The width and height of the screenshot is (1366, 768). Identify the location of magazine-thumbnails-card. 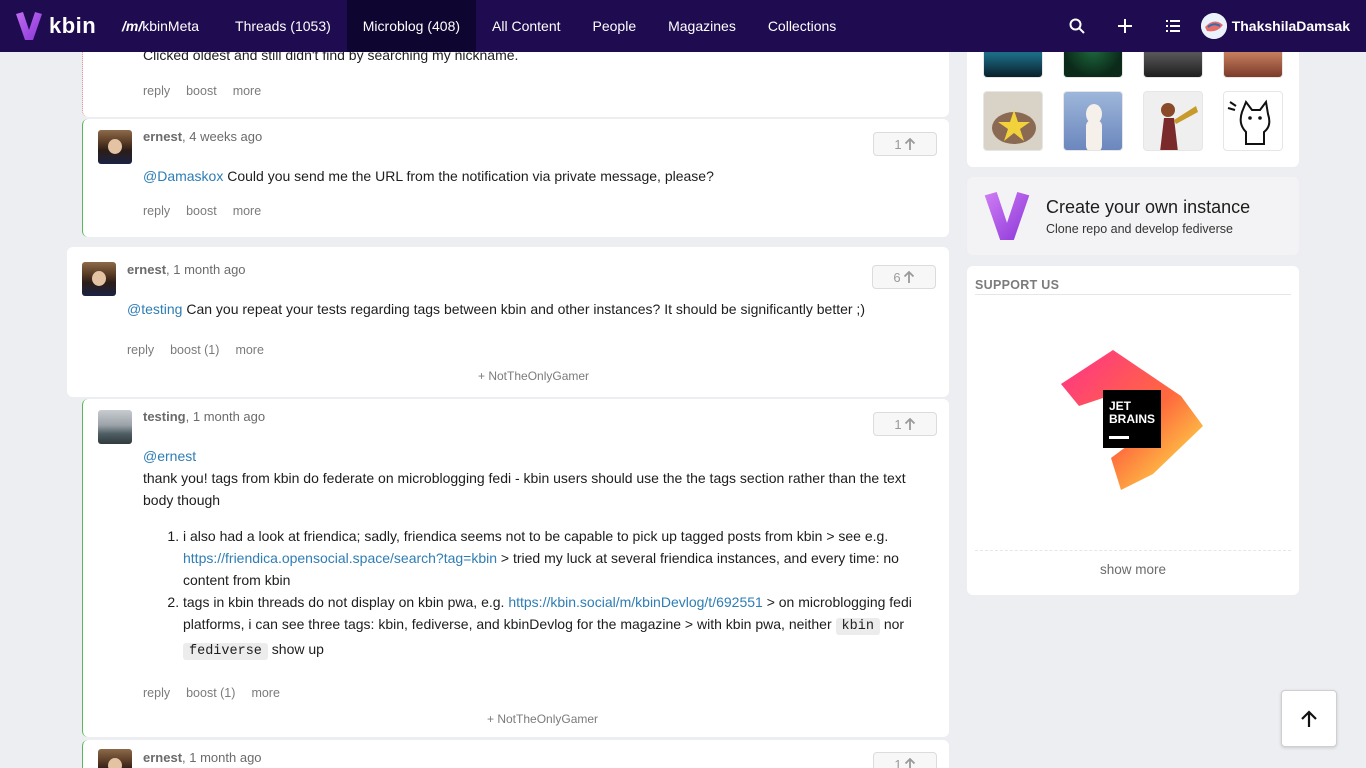
(1133, 92).